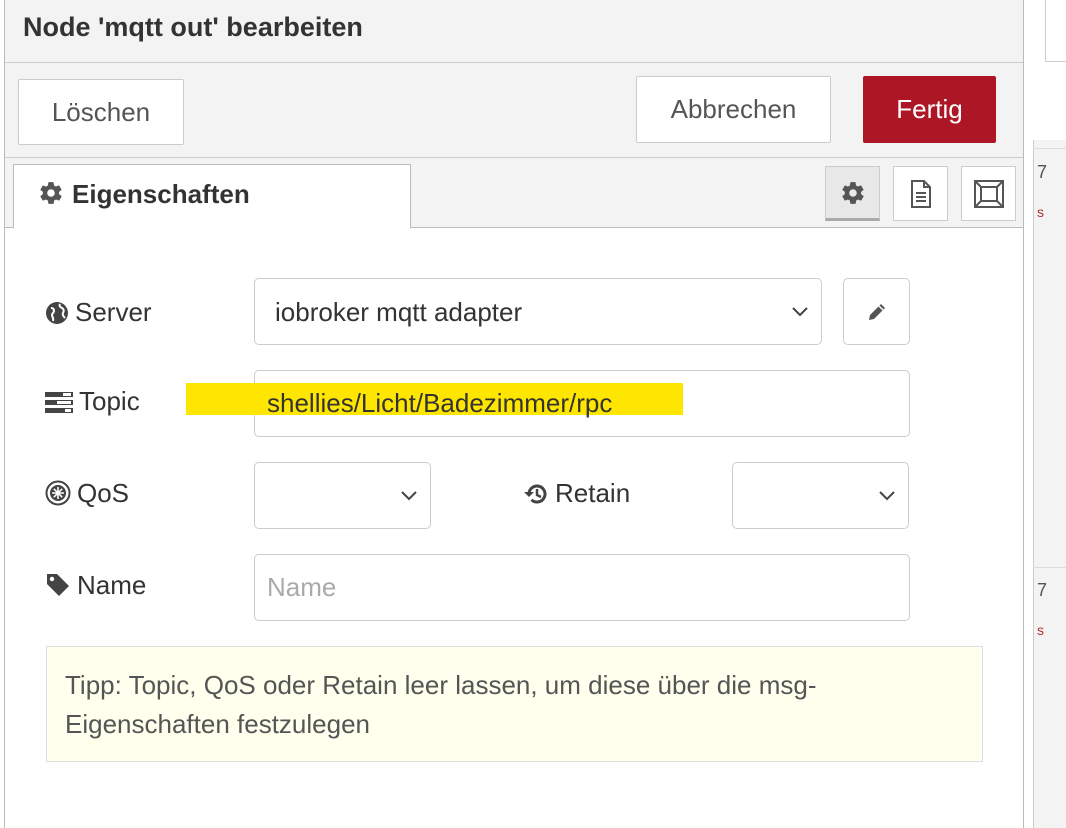  What do you see at coordinates (820, 495) in the screenshot?
I see `retain-select` at bounding box center [820, 495].